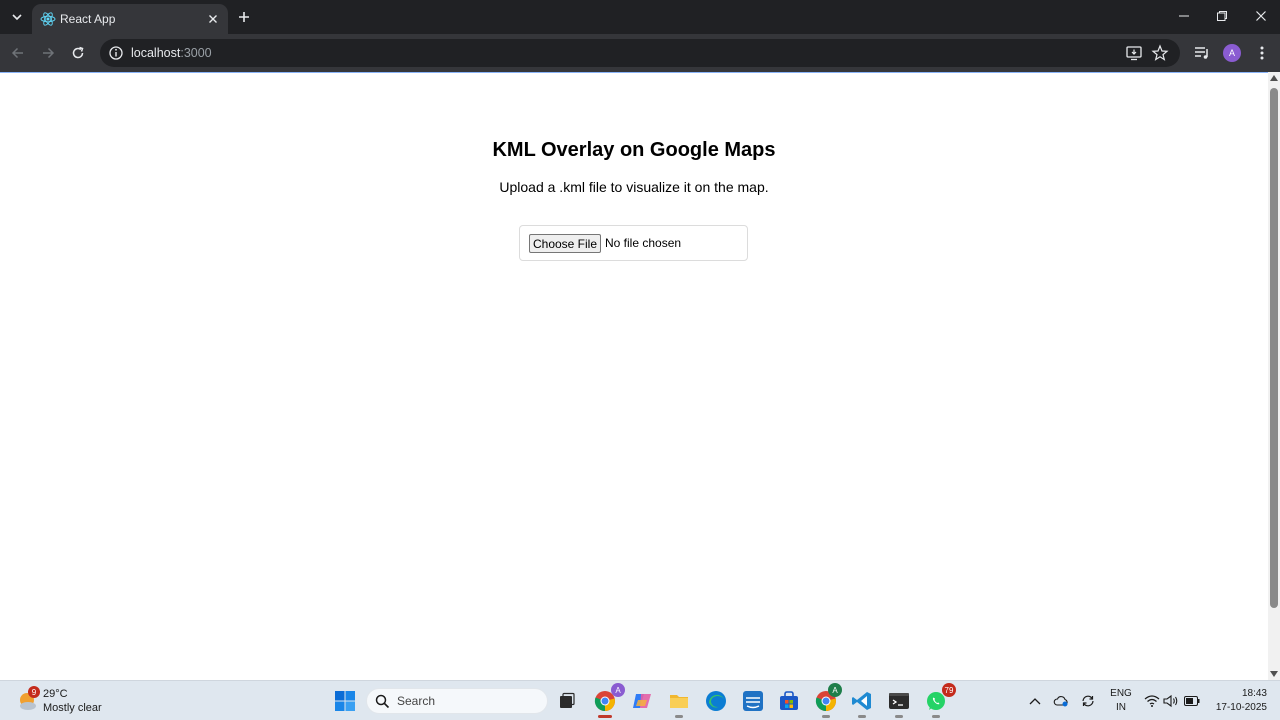 This screenshot has width=1280, height=720. Describe the element at coordinates (565, 243) in the screenshot. I see `choose-file-button: Choose File` at that location.